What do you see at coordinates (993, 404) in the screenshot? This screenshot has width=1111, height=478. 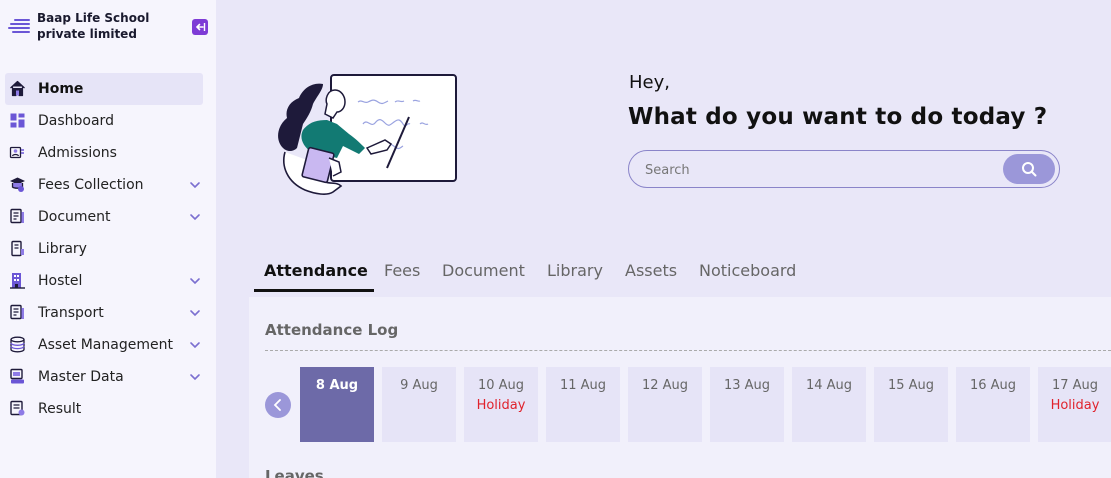 I see `date-card: 16 Aug` at bounding box center [993, 404].